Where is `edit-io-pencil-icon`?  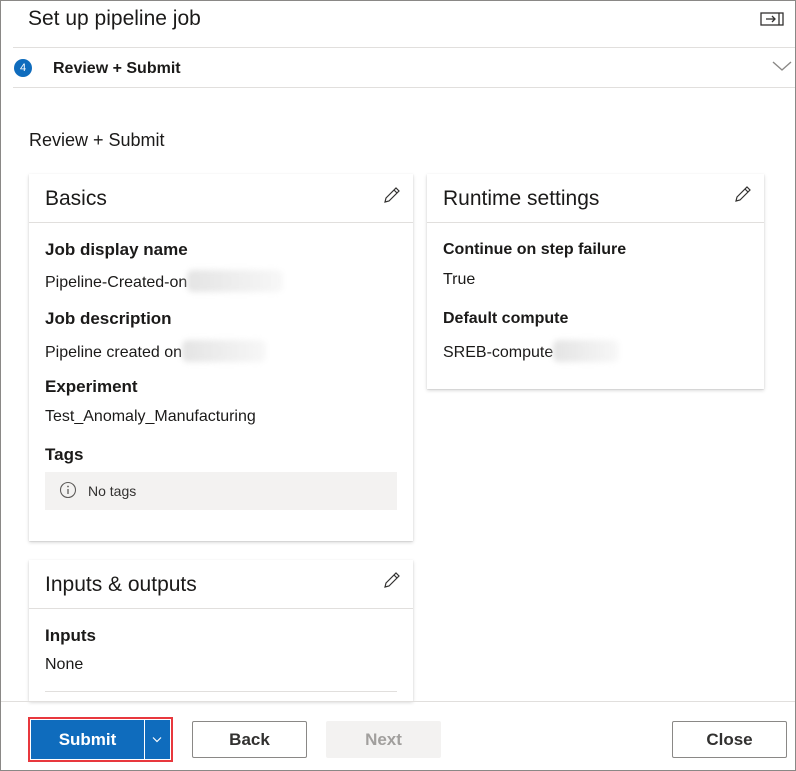 edit-io-pencil-icon is located at coordinates (392, 580).